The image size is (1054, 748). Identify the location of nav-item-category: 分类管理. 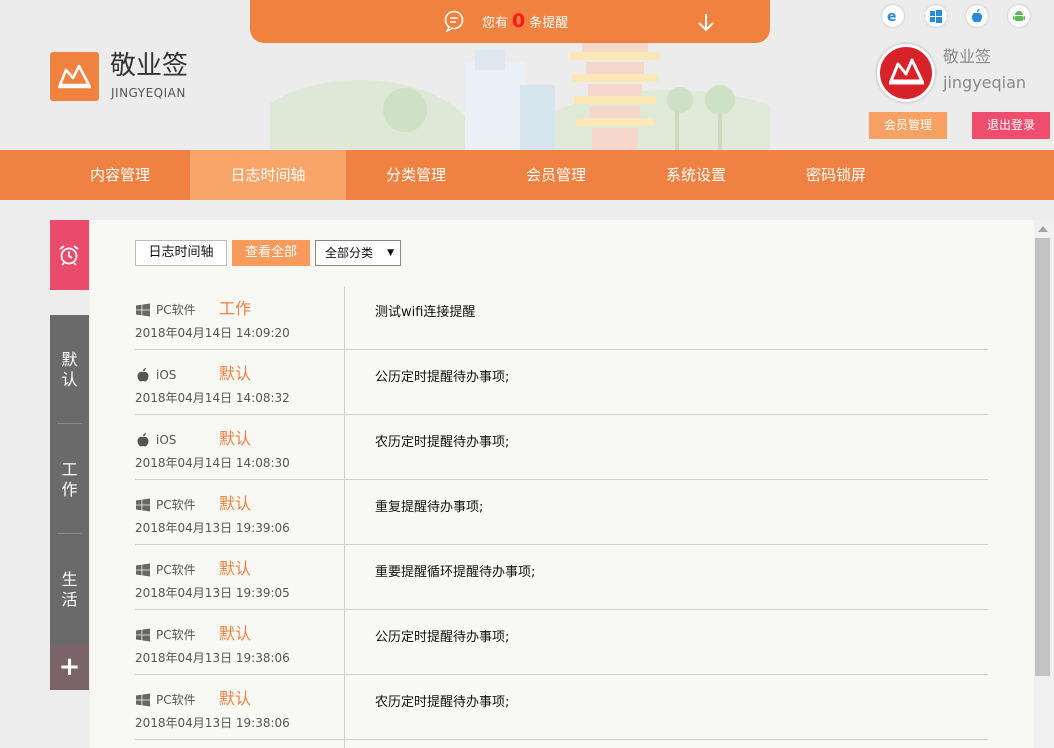
(416, 175).